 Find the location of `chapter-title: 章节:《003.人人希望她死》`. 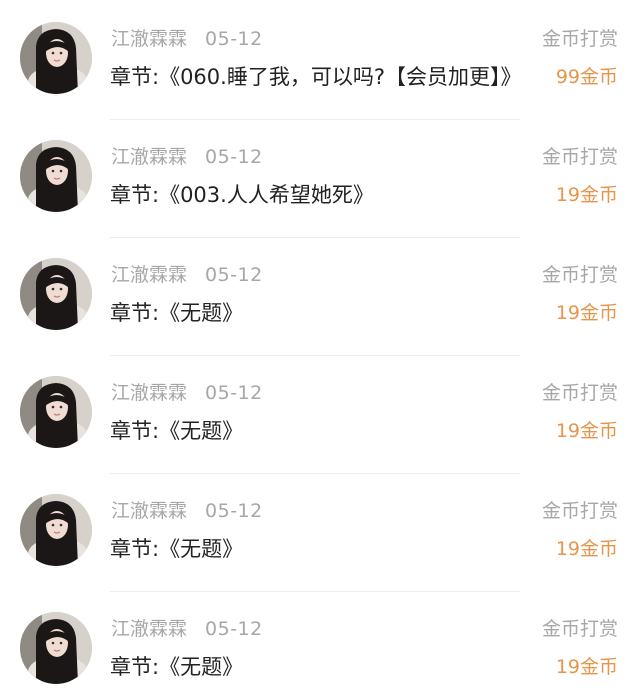

chapter-title: 章节:《003.人人希望她死》 is located at coordinates (319, 195).